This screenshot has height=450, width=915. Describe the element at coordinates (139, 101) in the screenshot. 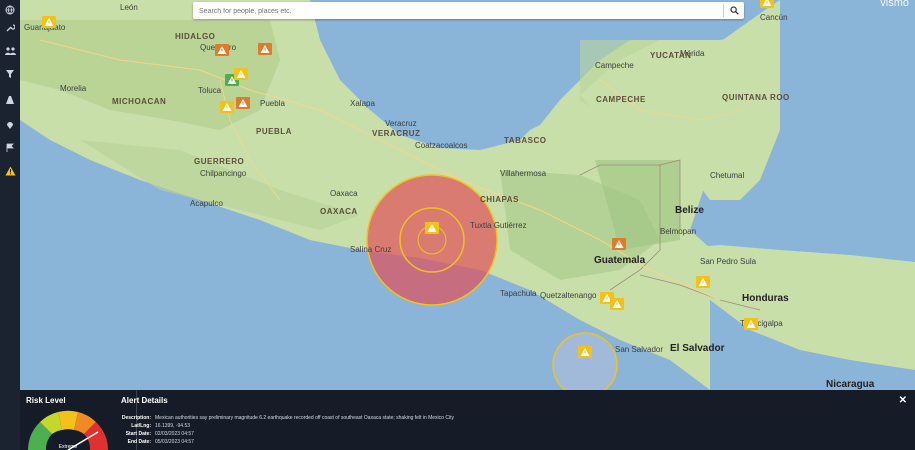

I see `region-label: MICHOACAN` at that location.